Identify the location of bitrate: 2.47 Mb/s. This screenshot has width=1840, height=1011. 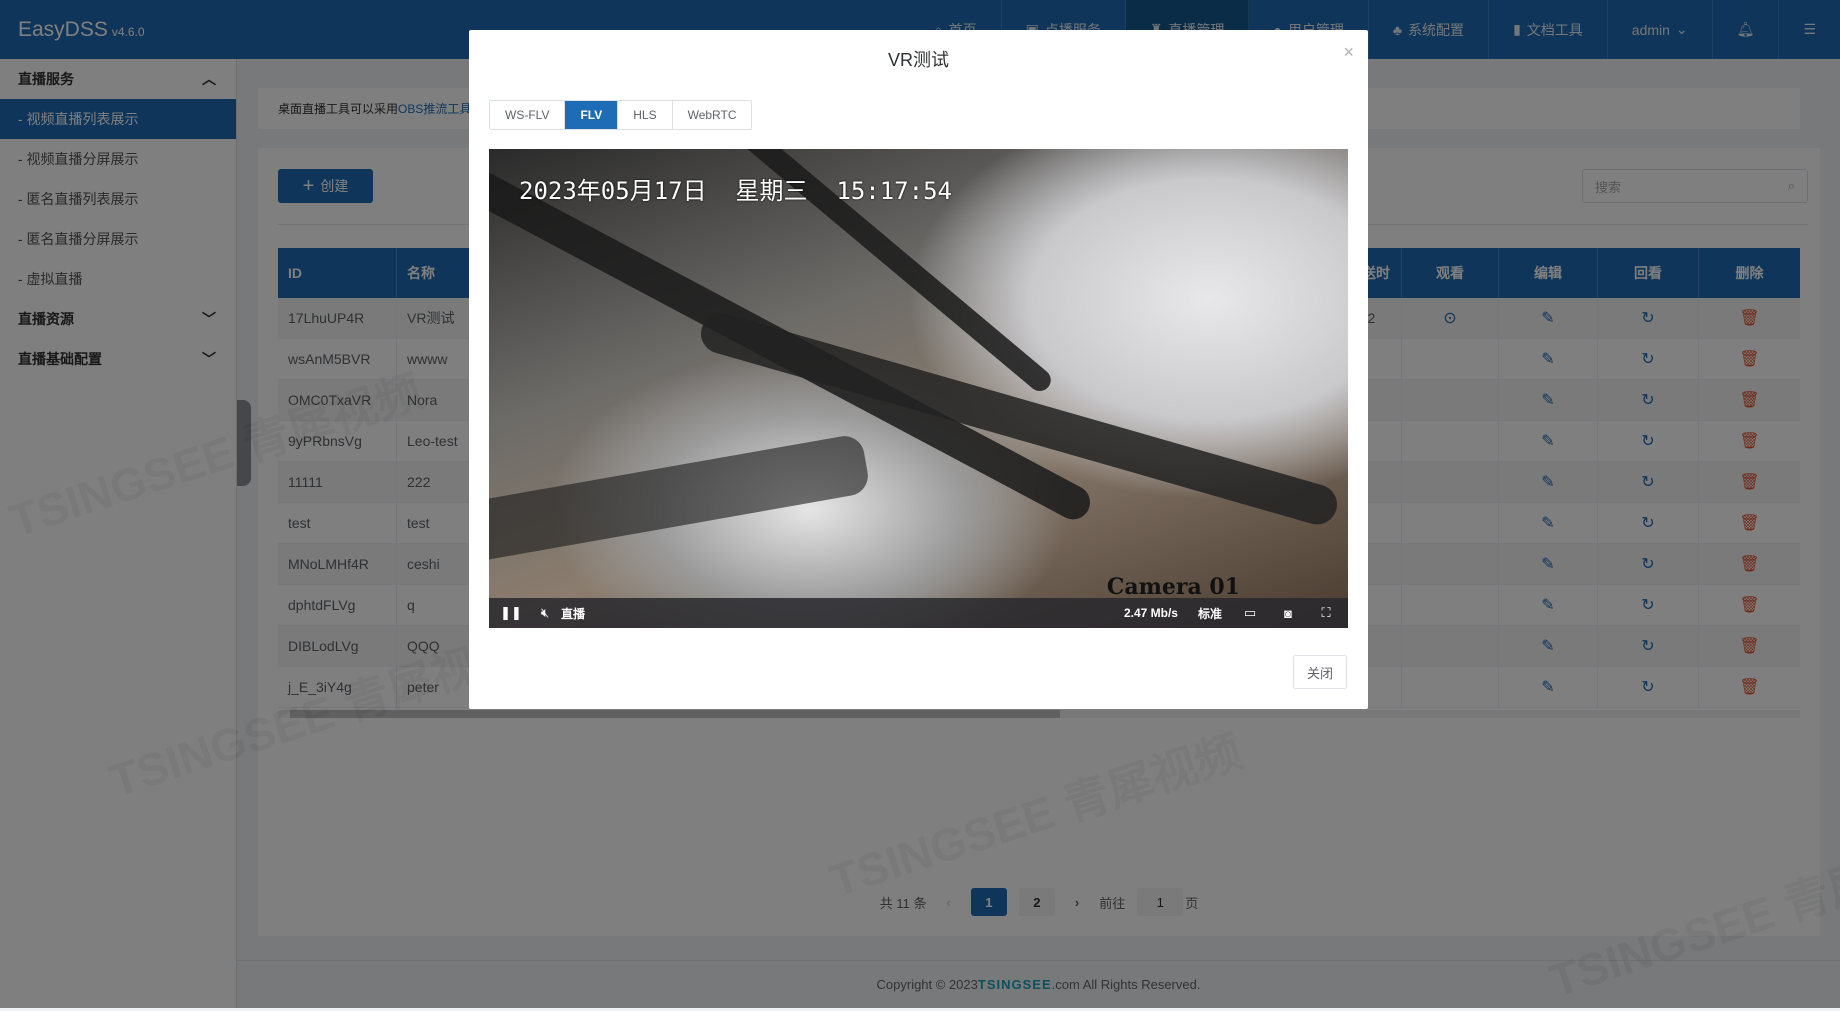
(1150, 613).